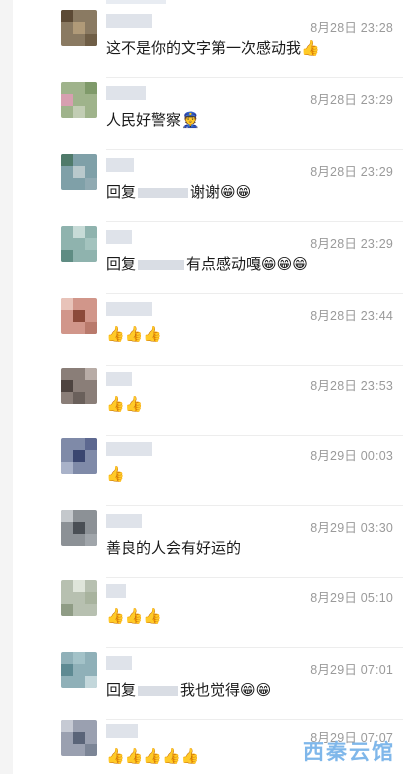  I want to click on comment-item: 8月28日 23:44 👍👍👍, so click(208, 330).